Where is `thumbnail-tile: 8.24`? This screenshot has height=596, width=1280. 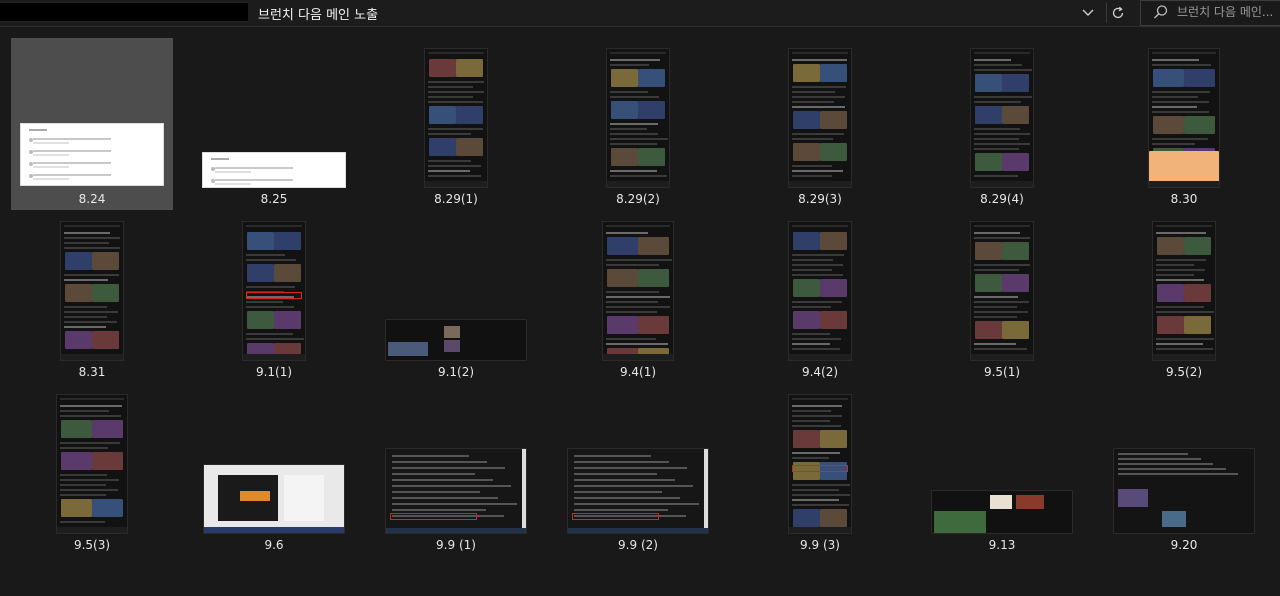
thumbnail-tile: 8.24 is located at coordinates (92, 124).